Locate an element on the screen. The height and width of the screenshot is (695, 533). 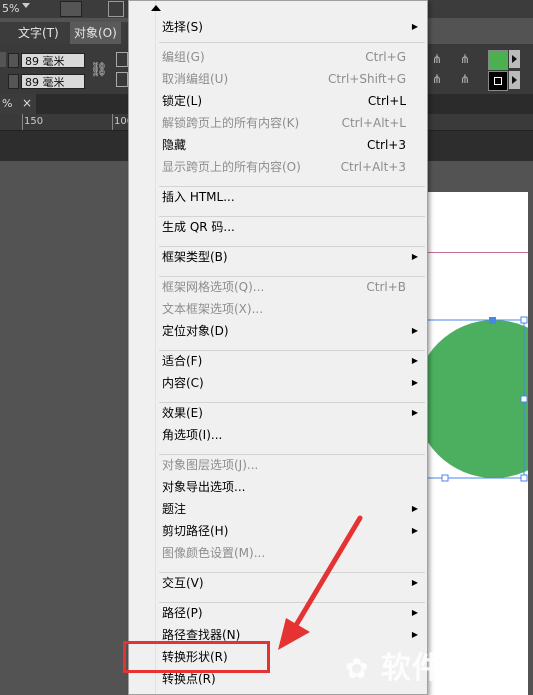
menu-item-label: 框架类型(B) is located at coordinates (195, 257).